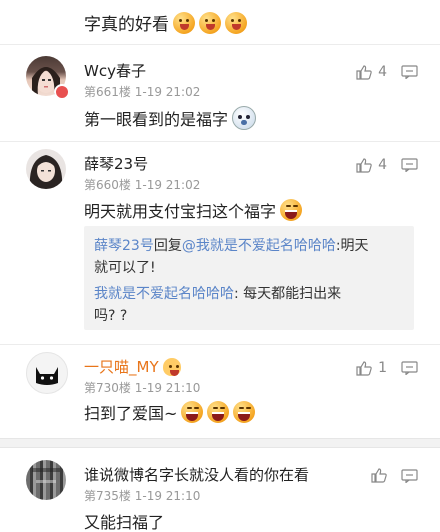 This screenshot has height=532, width=440. I want to click on top-comment-text: 字真的好看, so click(165, 22).